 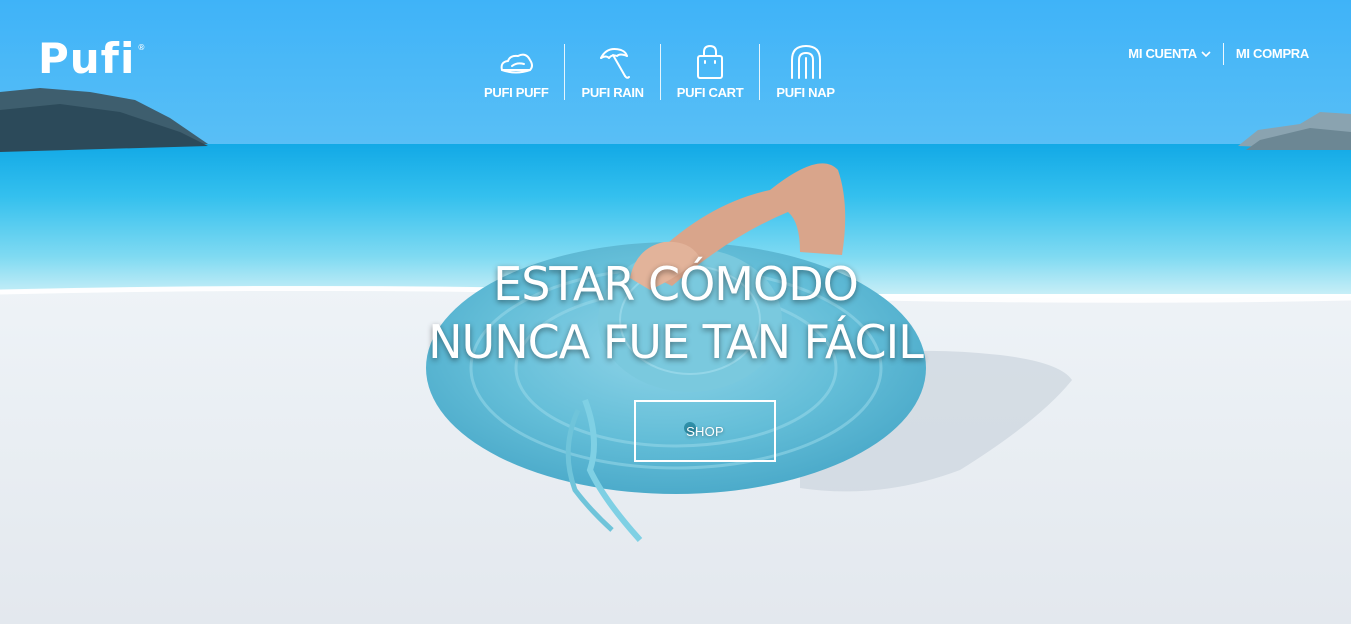 What do you see at coordinates (1206, 53) in the screenshot?
I see `chevron-down-icon` at bounding box center [1206, 53].